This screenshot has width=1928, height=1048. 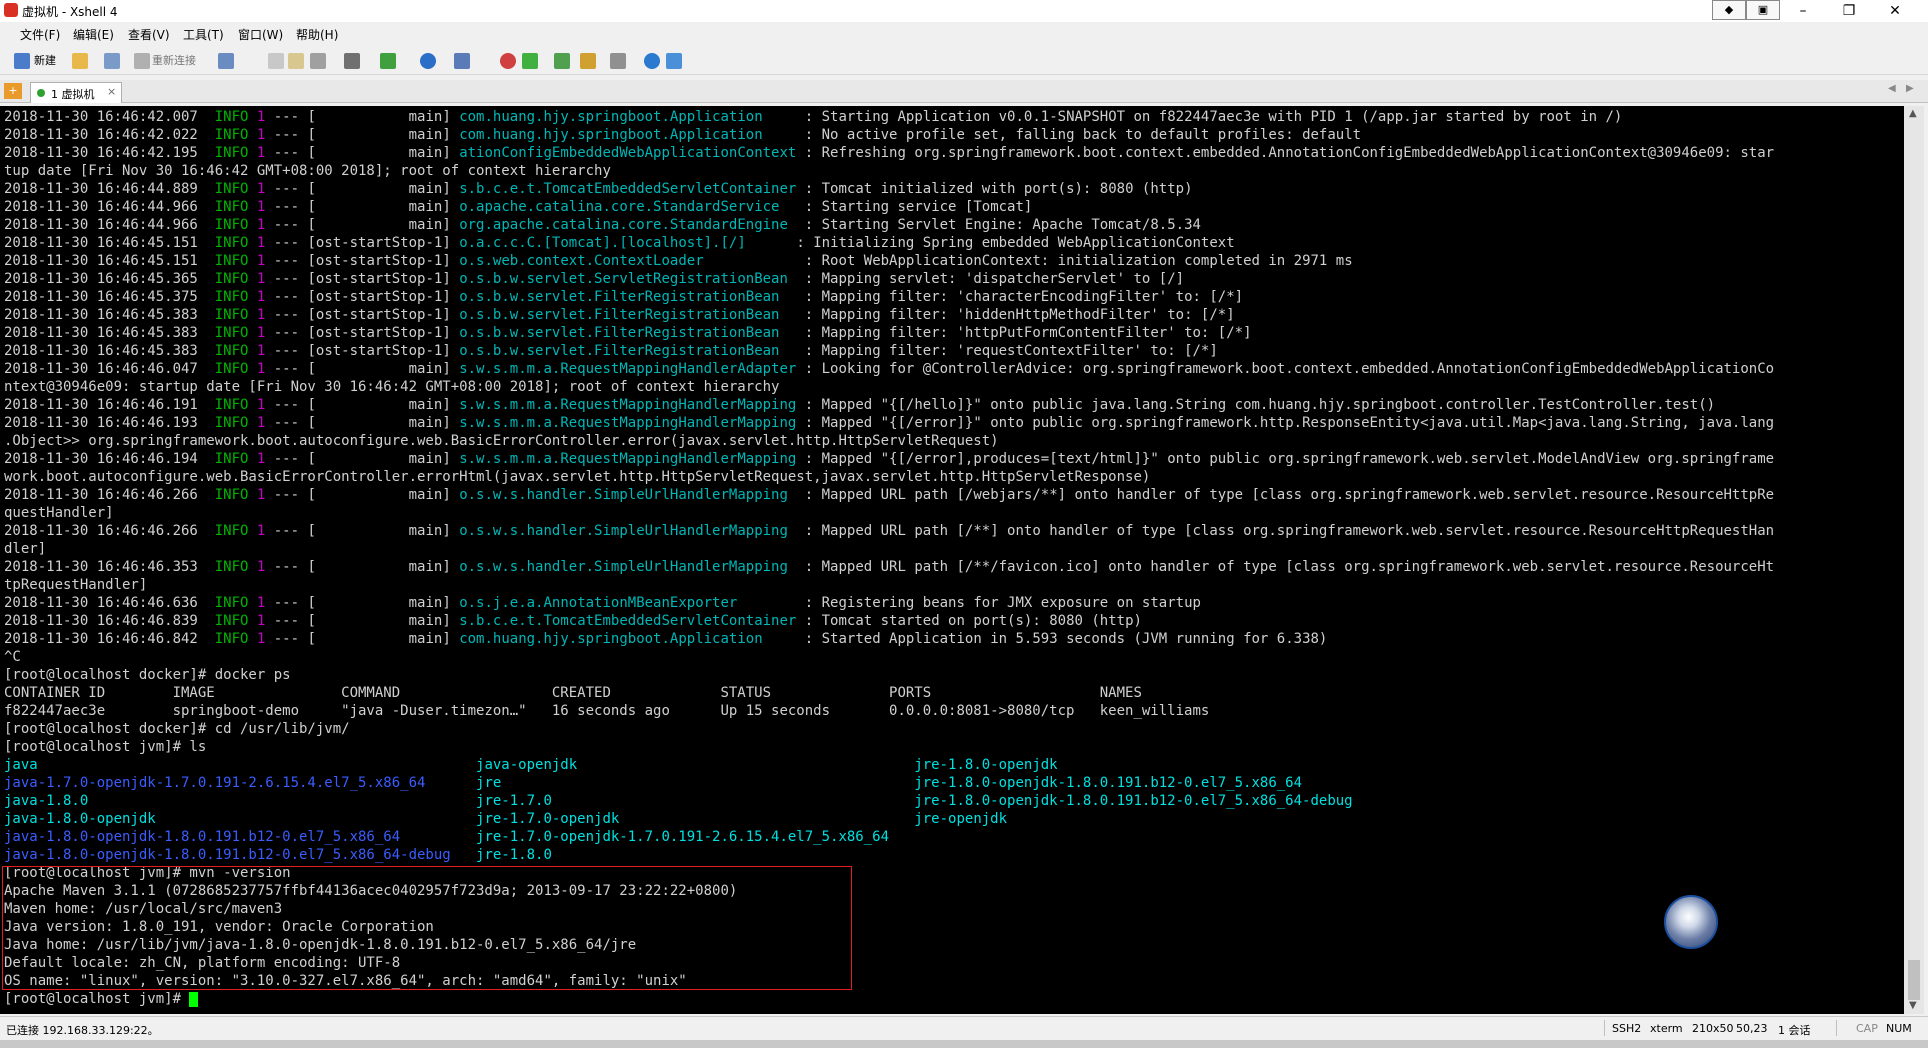 What do you see at coordinates (80, 61) in the screenshot?
I see `open-folder-icon` at bounding box center [80, 61].